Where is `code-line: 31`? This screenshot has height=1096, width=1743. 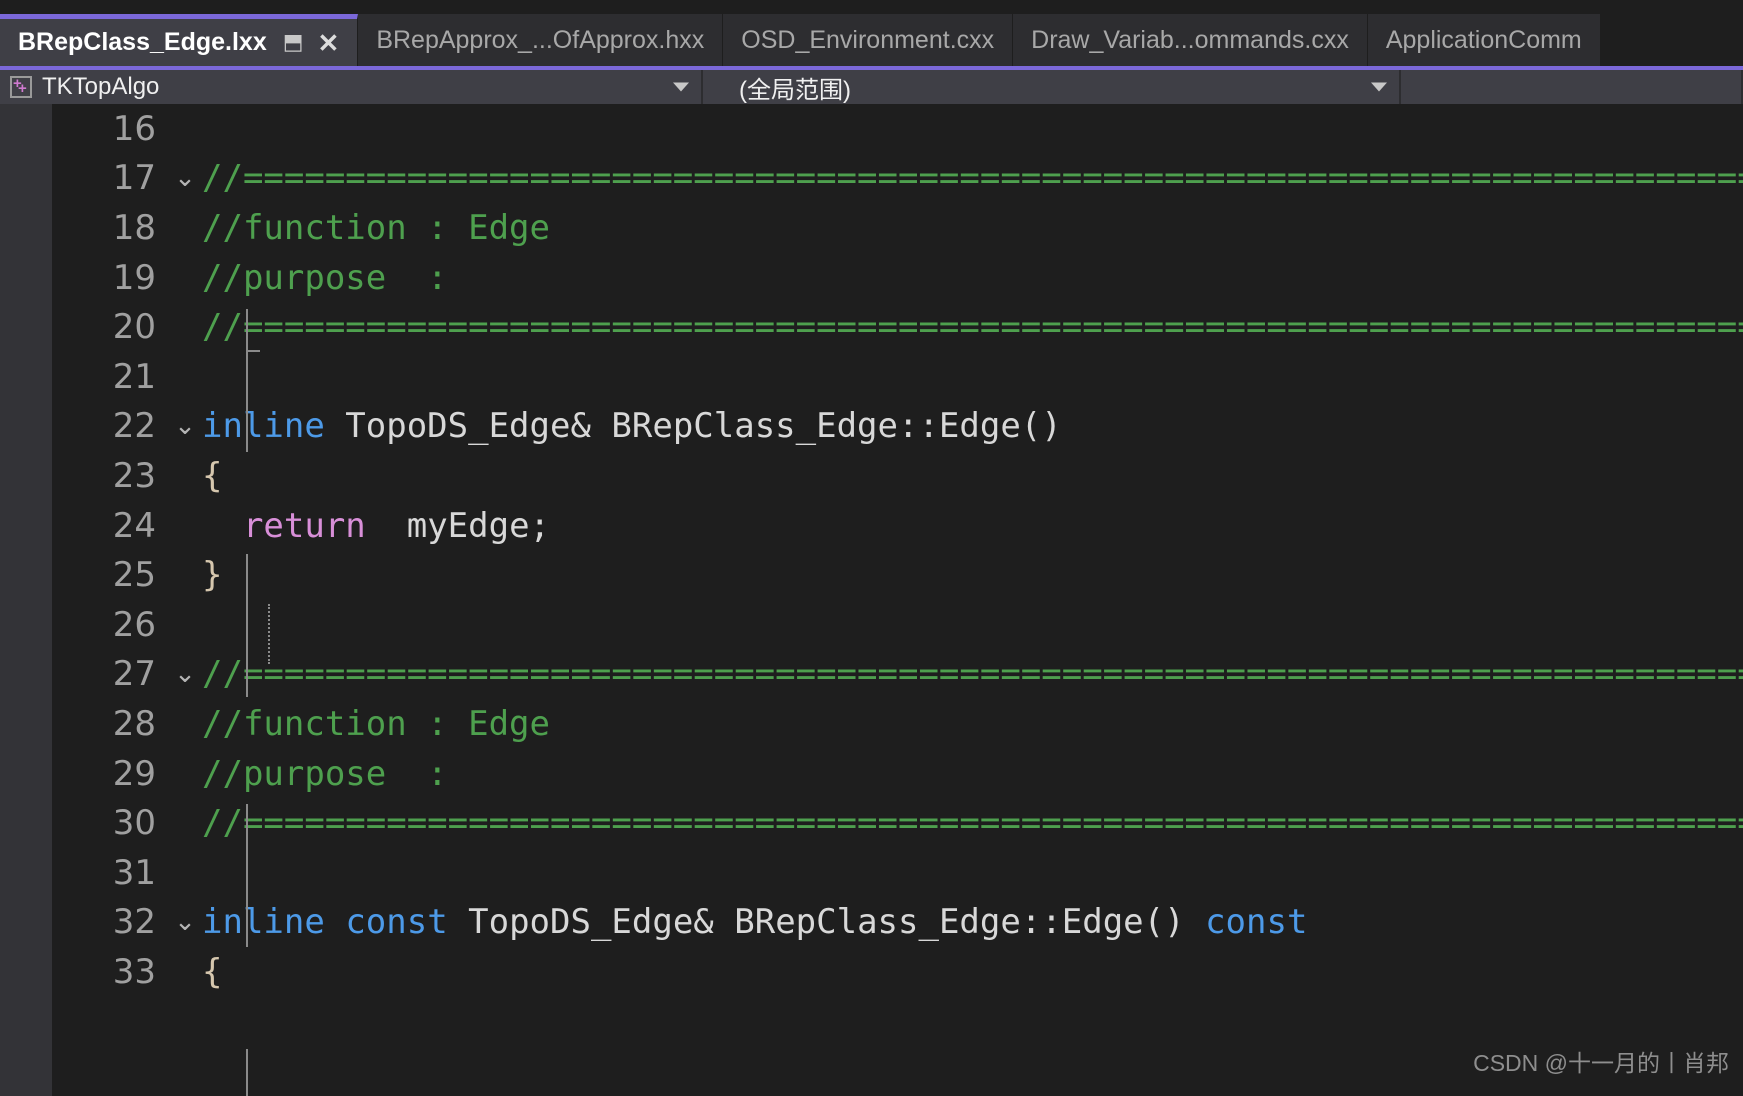
code-line: 31 is located at coordinates (897, 873).